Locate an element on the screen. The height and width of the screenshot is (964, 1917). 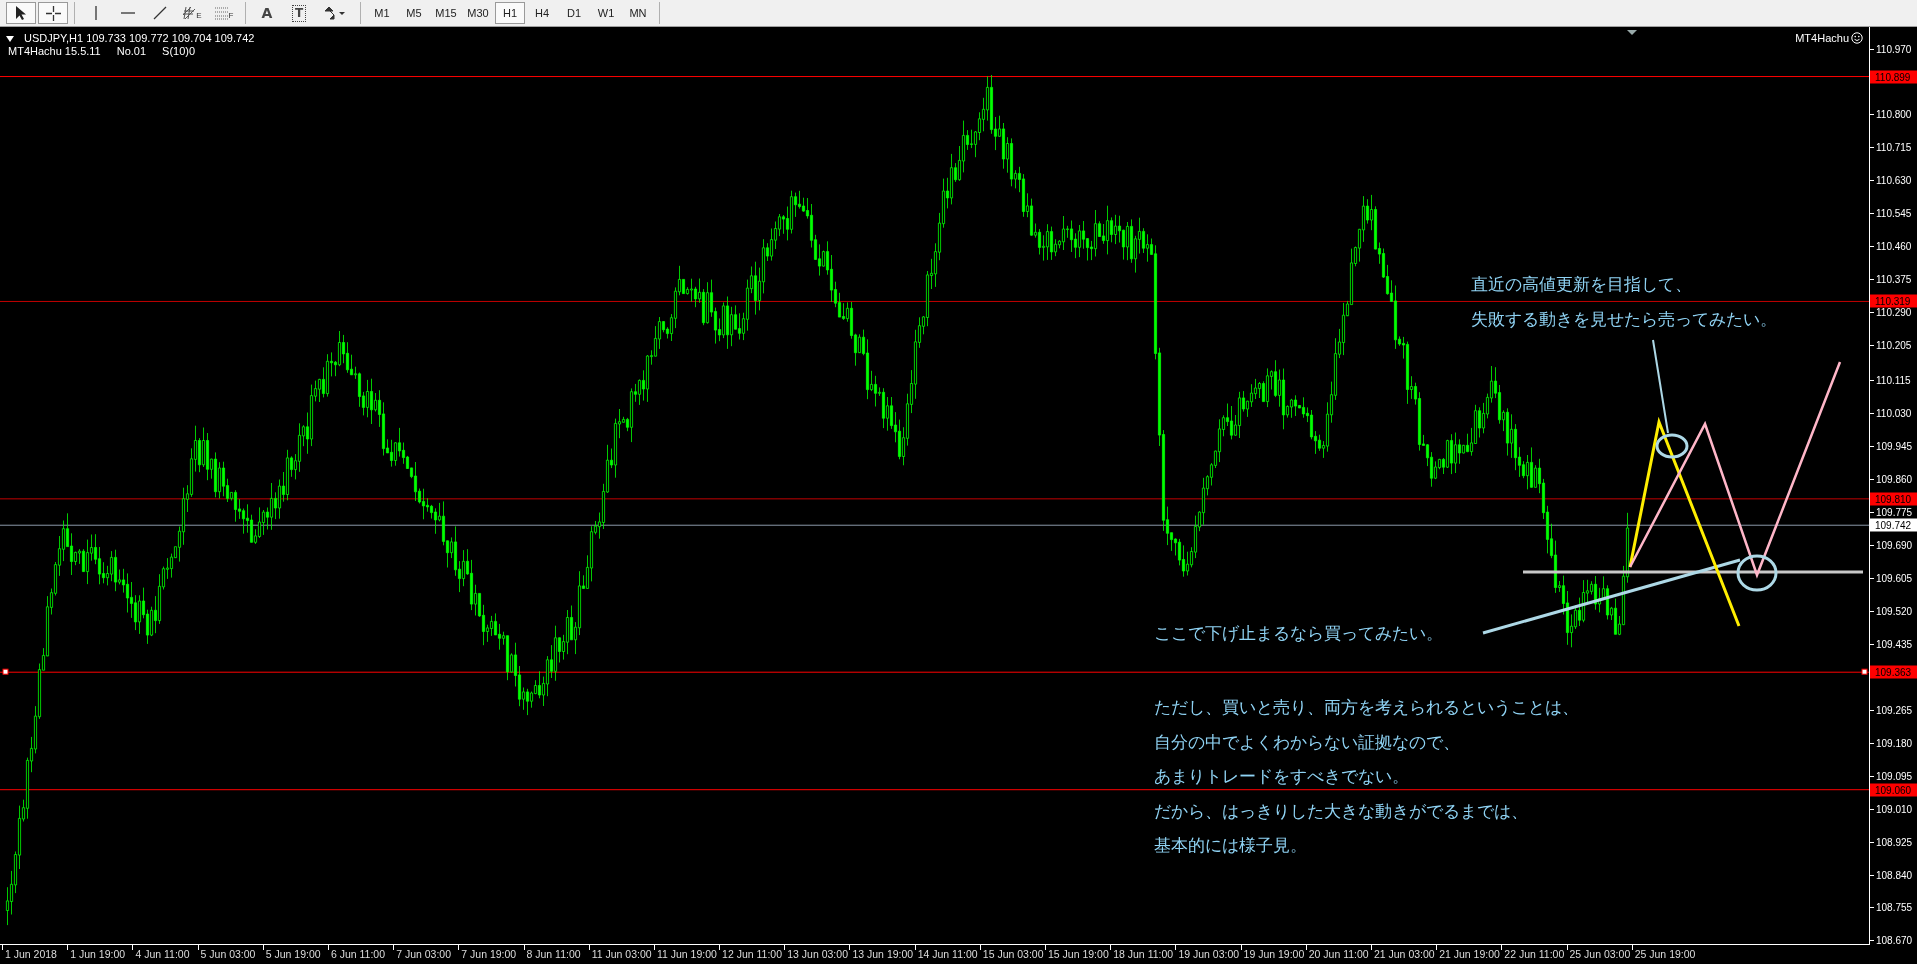
price-label: 110.460 is located at coordinates (1894, 247).